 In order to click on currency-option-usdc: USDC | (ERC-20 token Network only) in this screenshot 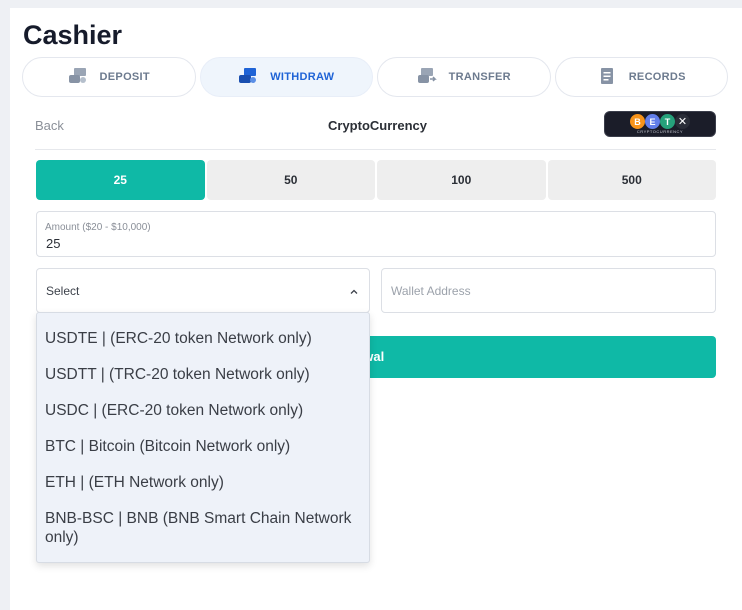, I will do `click(204, 410)`.